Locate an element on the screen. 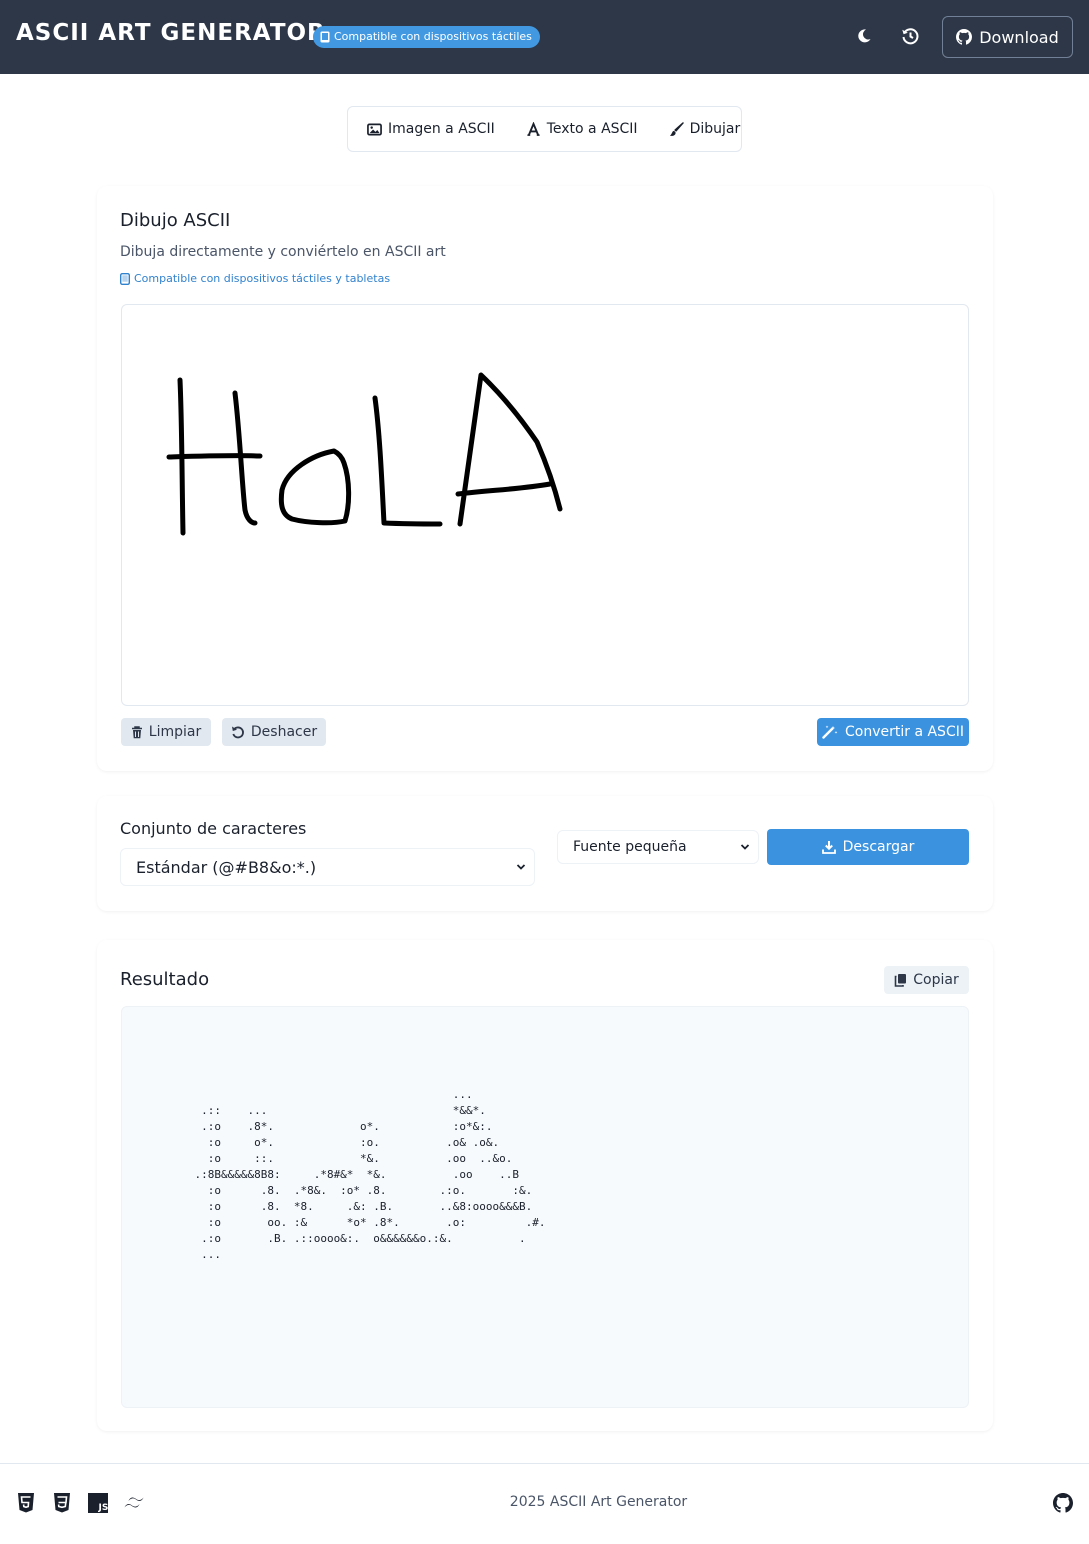 The width and height of the screenshot is (1089, 1544). footer-copyright: 2025 ASCII Art Generator is located at coordinates (544, 1502).